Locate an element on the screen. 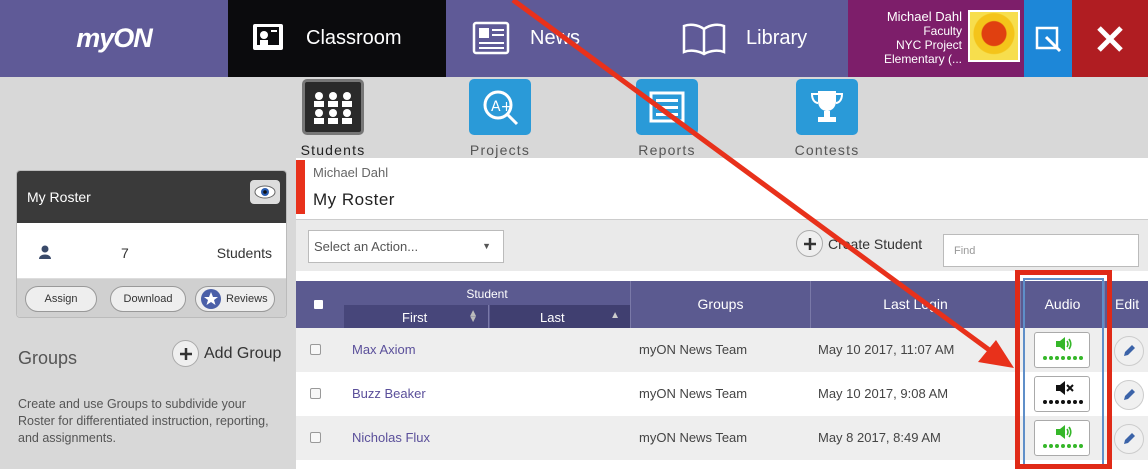 This screenshot has width=1148, height=469. groups-title: Groups is located at coordinates (48, 358).